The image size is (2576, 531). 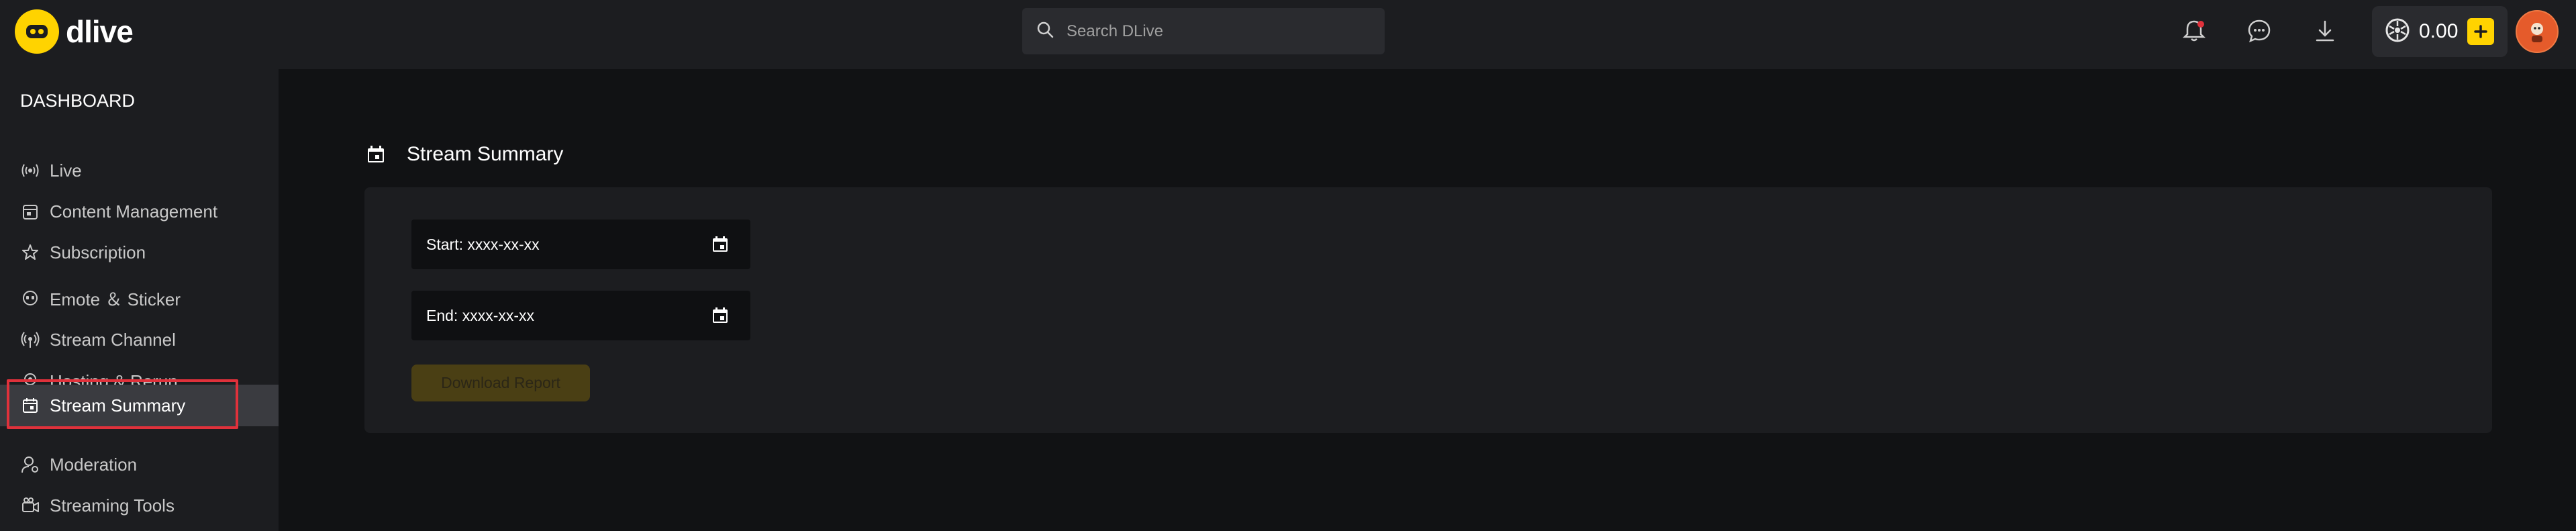 I want to click on chat-icon, so click(x=2259, y=30).